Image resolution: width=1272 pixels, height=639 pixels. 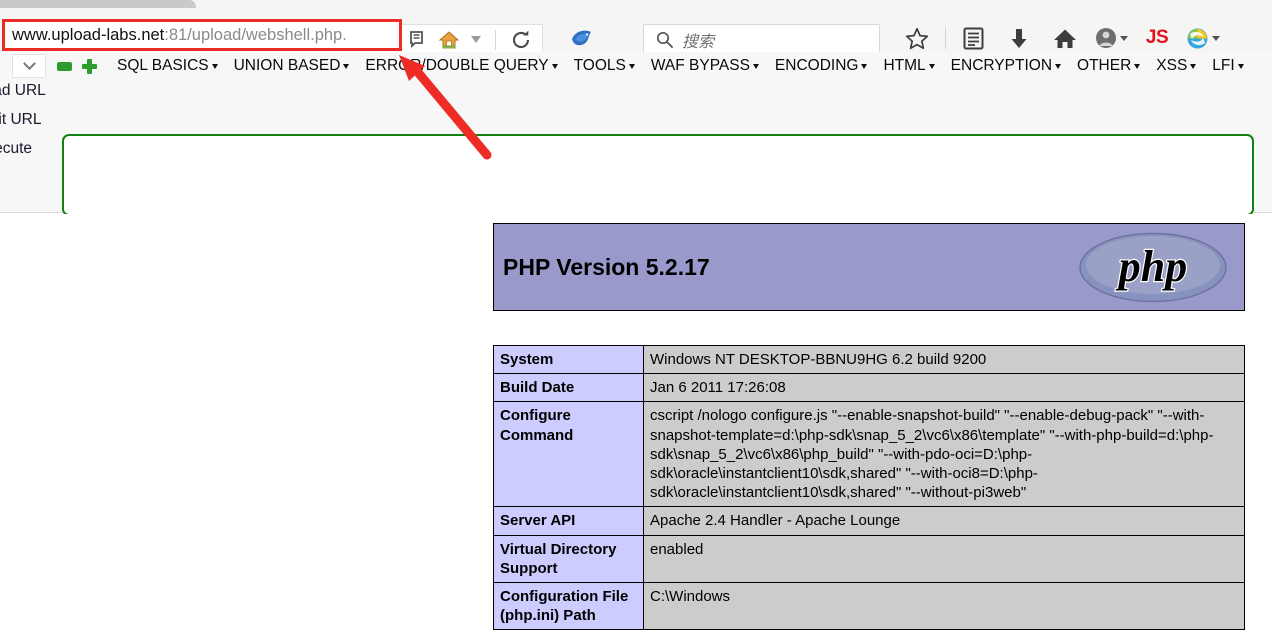 What do you see at coordinates (636, 4) in the screenshot?
I see `tab-strip` at bounding box center [636, 4].